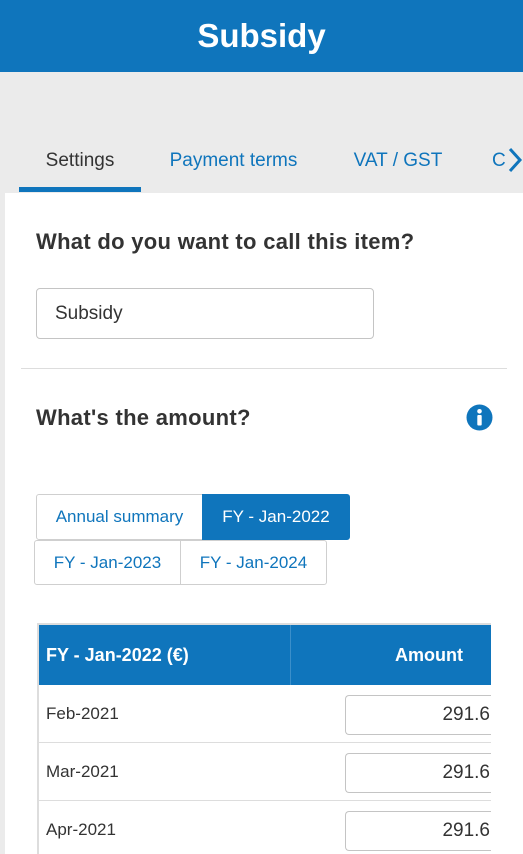  Describe the element at coordinates (119, 517) in the screenshot. I see `period-annual-summary: Annual summary` at that location.